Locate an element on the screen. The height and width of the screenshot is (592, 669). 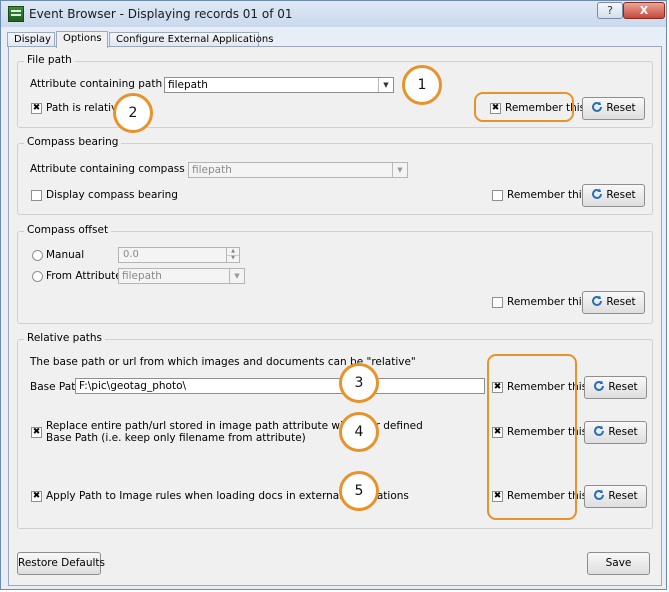
save-button: Save is located at coordinates (618, 563).